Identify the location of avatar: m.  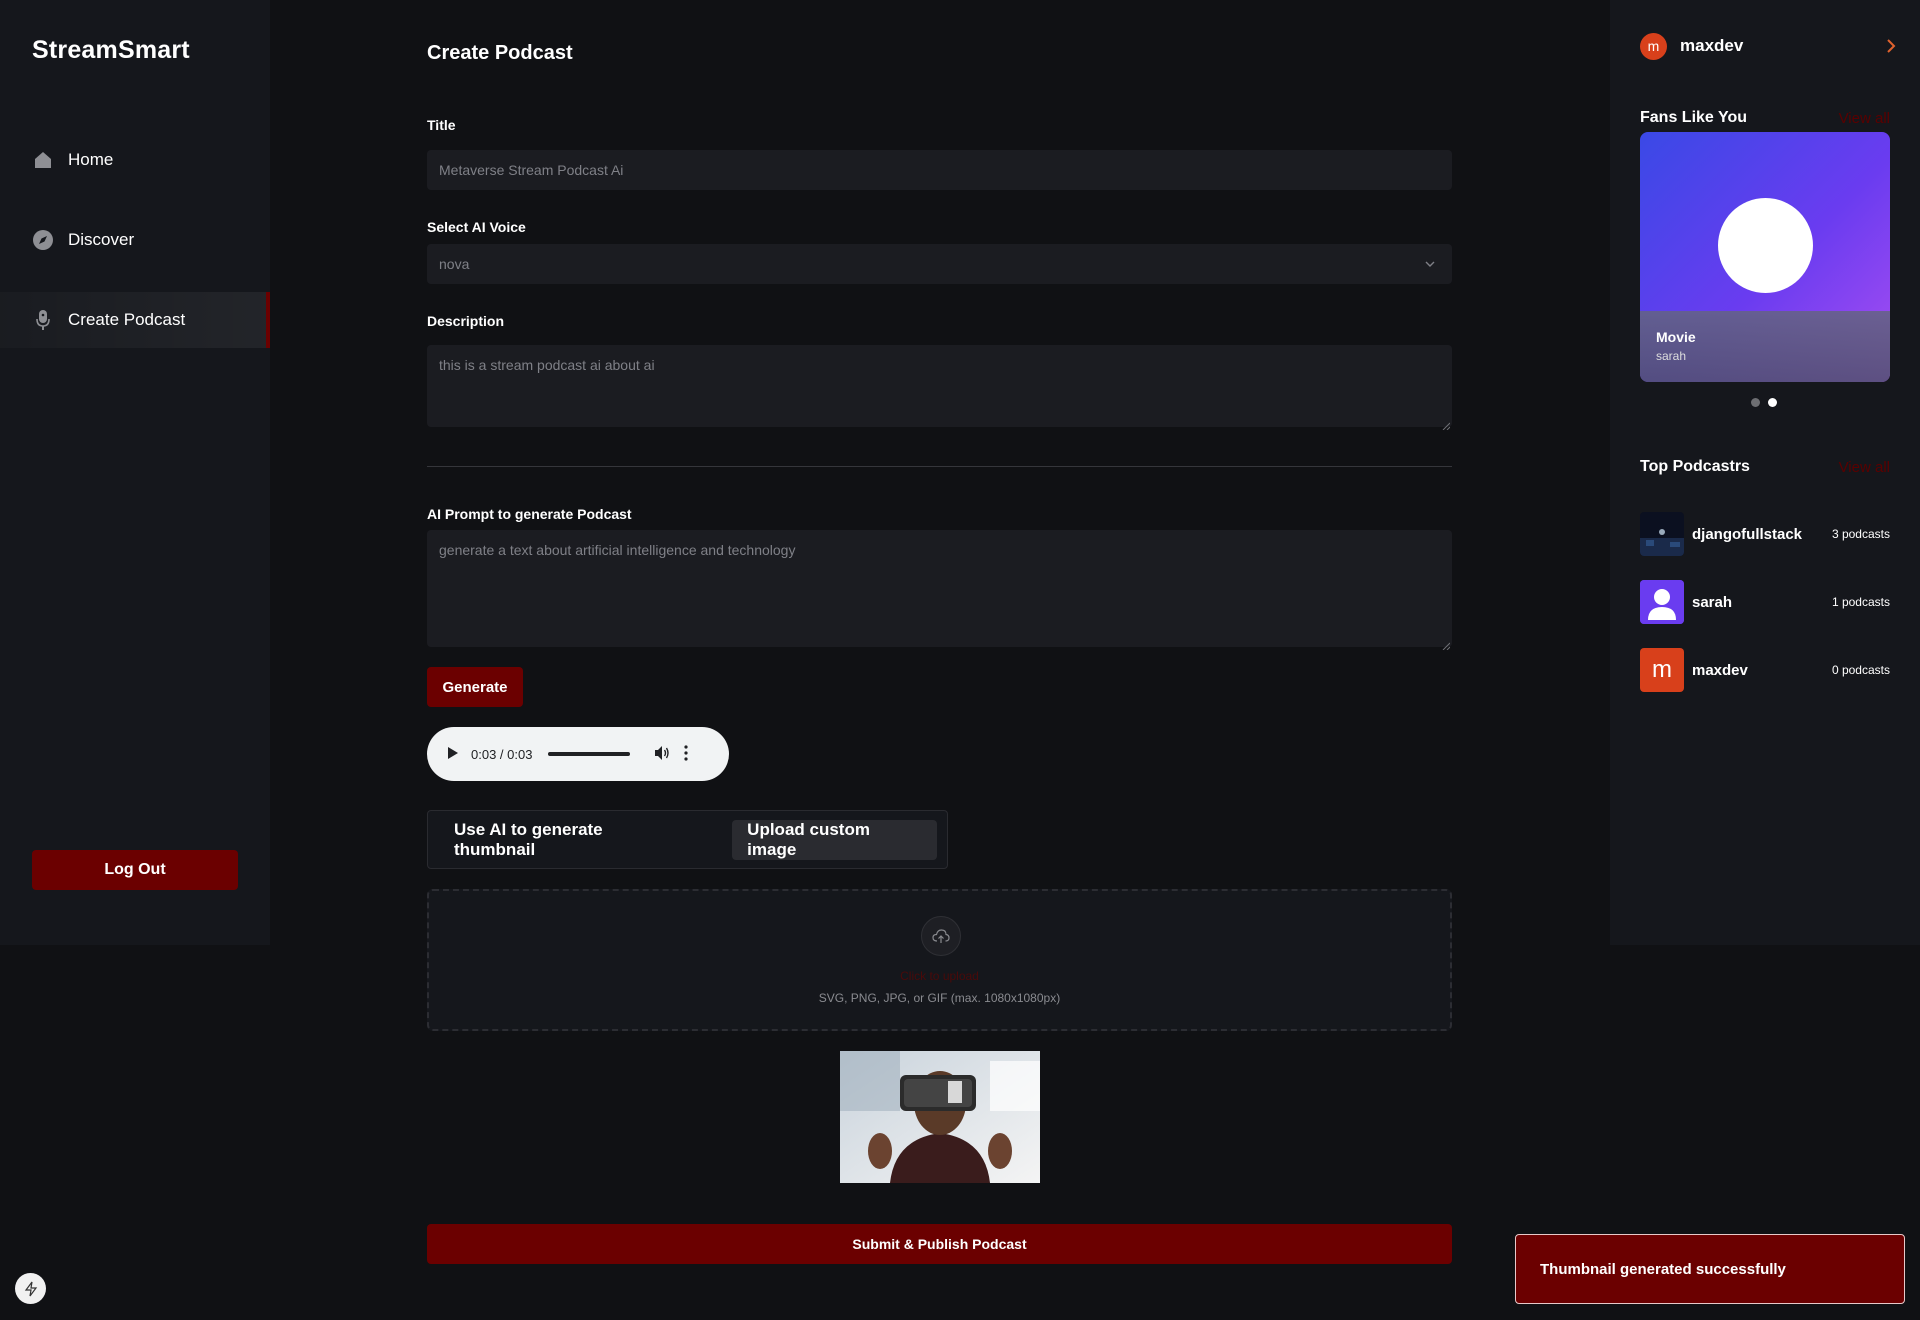
(1653, 46).